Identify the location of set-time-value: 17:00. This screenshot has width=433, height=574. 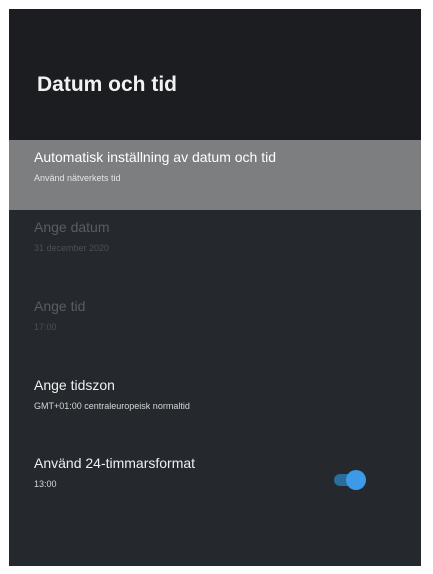
(45, 327).